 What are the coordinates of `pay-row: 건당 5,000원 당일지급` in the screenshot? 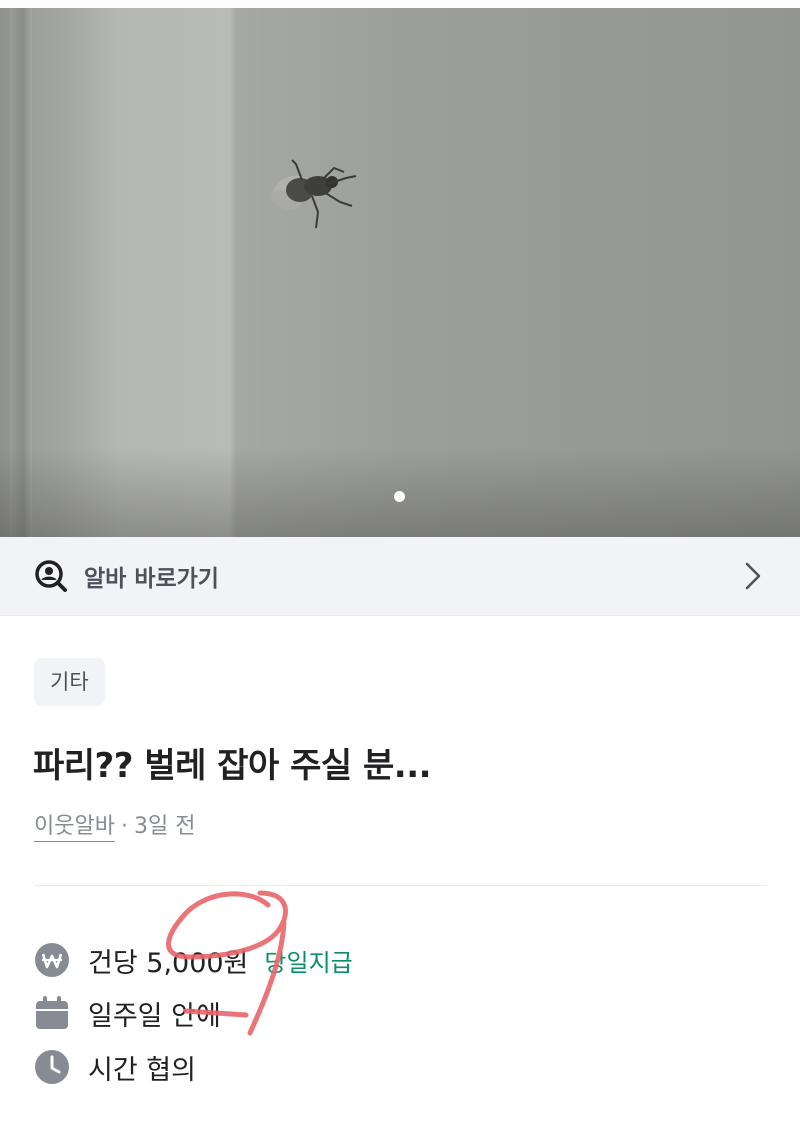 It's located at (193, 960).